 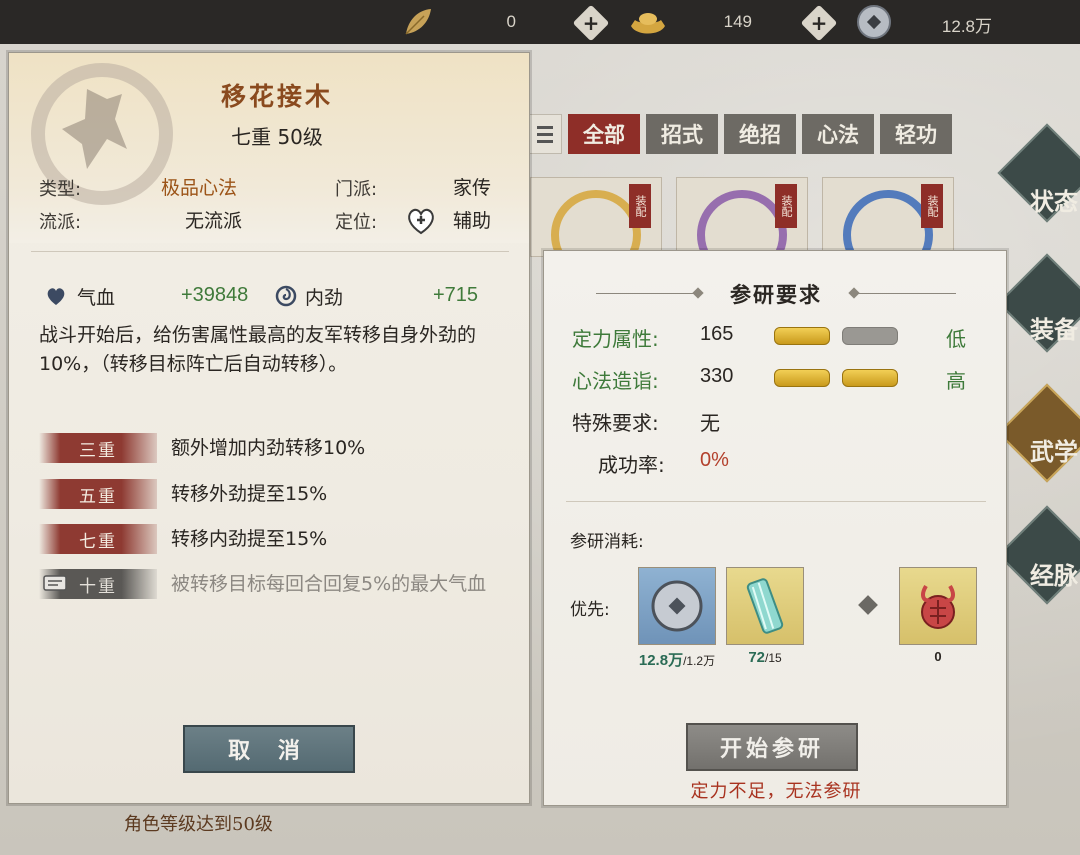 What do you see at coordinates (329, 584) in the screenshot?
I see `tier-effect: 被转移目标每回合回复5%的最大气血` at bounding box center [329, 584].